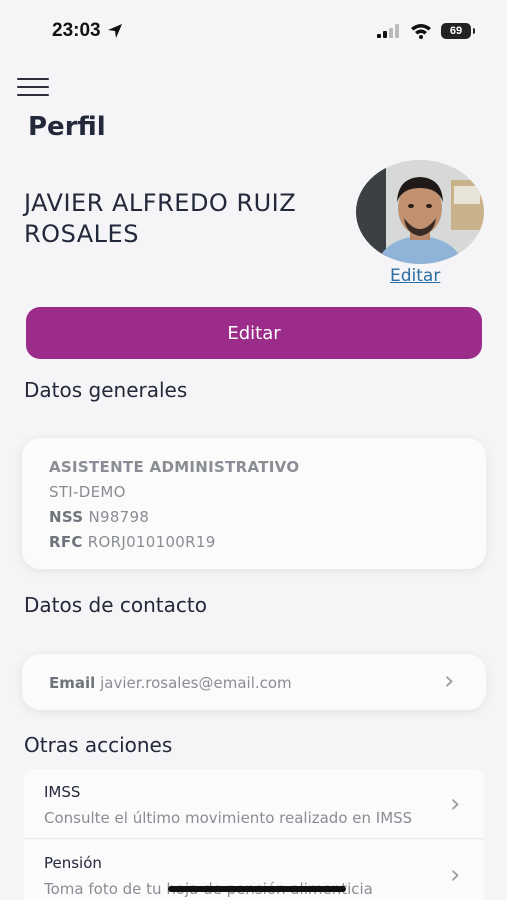  I want to click on nss-value: N98798, so click(119, 517).